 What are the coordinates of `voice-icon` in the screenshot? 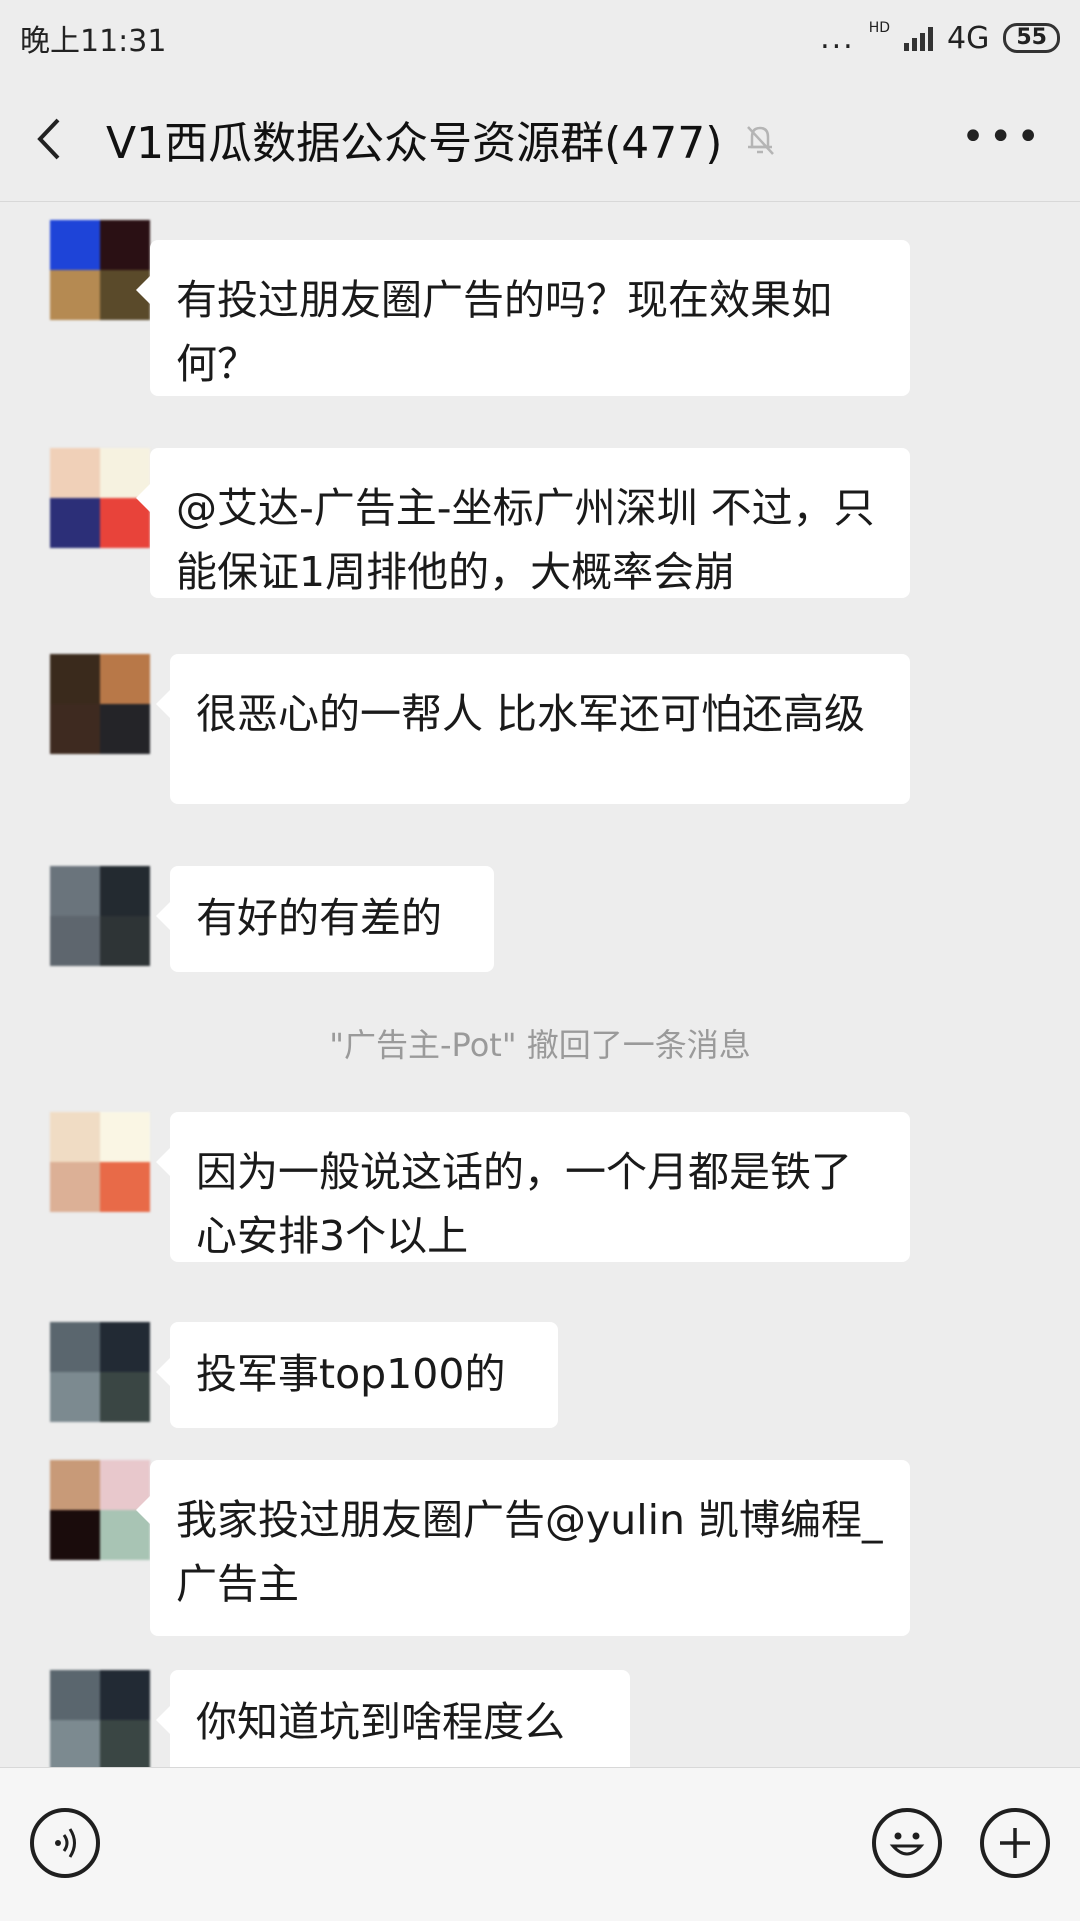 It's located at (65, 1843).